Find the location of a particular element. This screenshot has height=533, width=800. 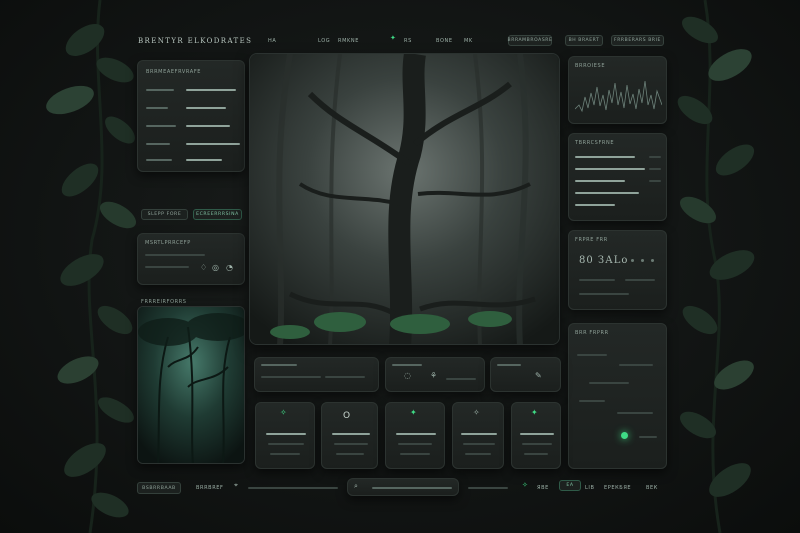

clock-icon: ◔ is located at coordinates (229, 268).